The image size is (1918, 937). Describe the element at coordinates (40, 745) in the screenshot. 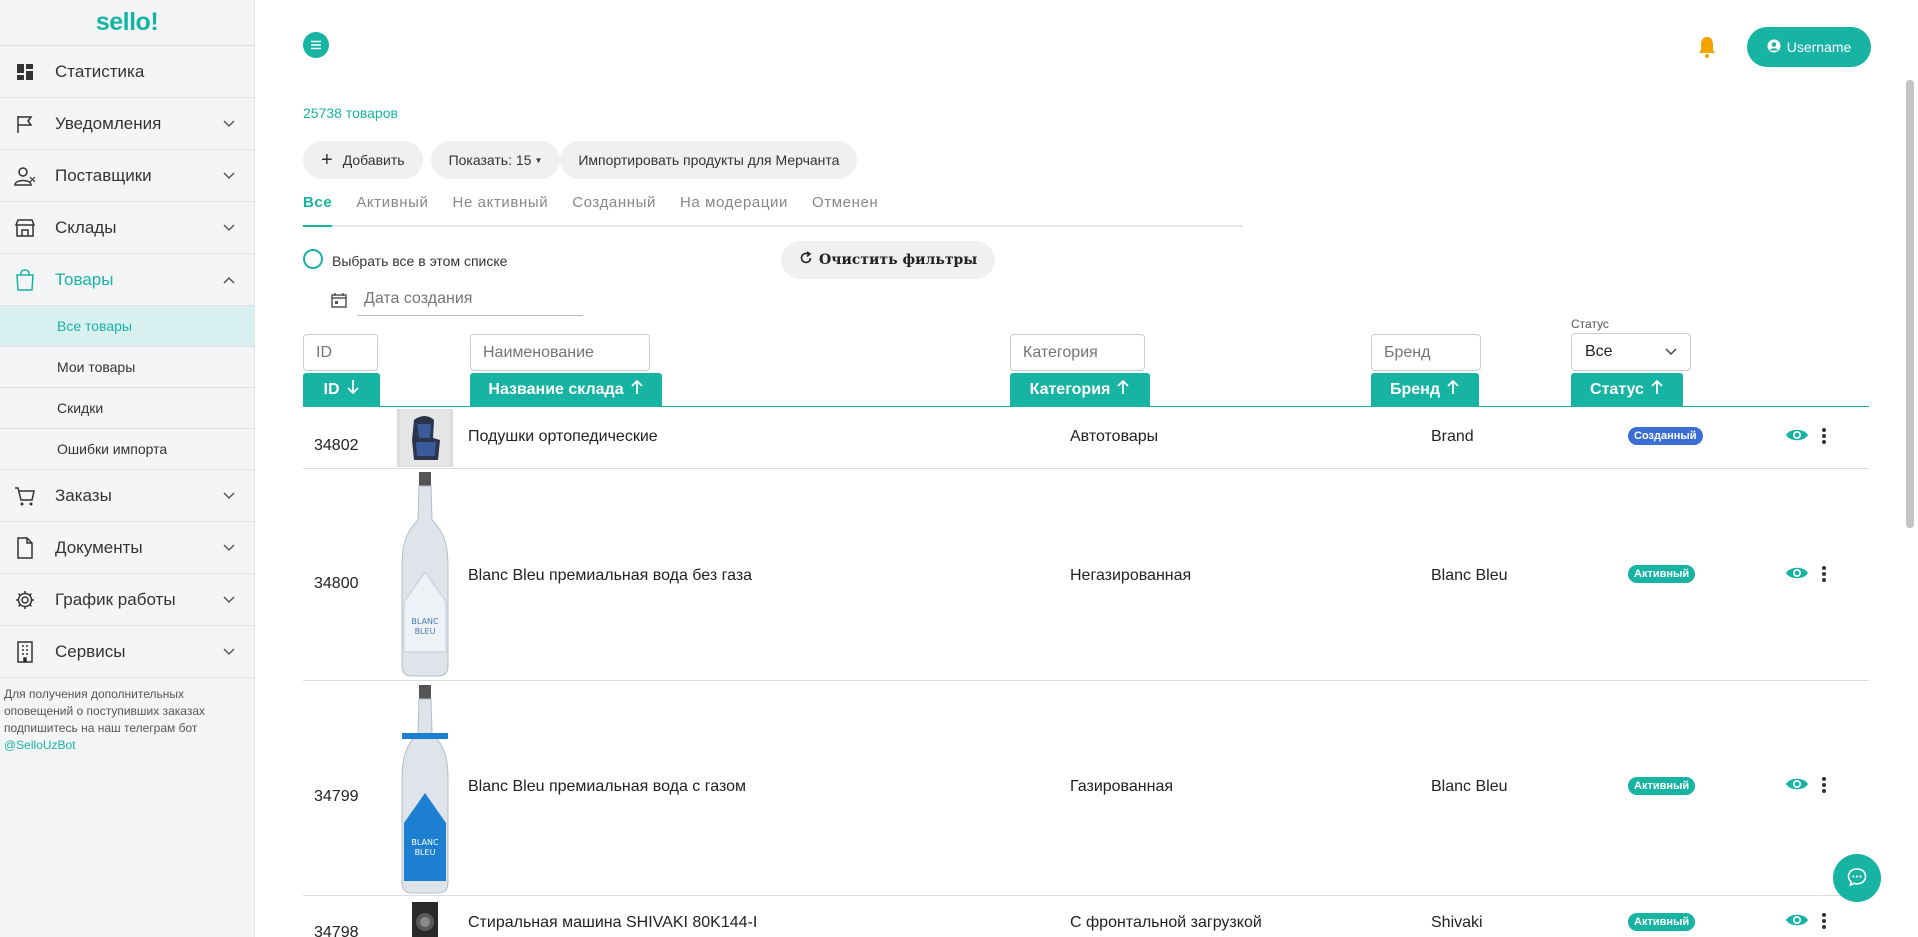

I see `telegram-bot-link: @SelloUzBot` at that location.